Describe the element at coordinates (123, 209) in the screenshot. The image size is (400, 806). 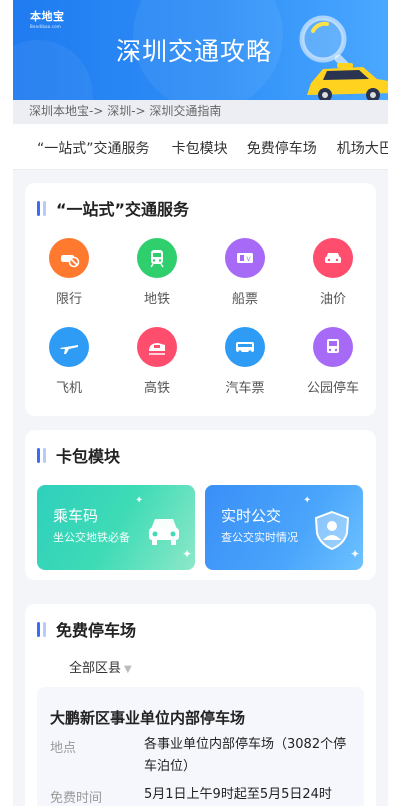
I see `section-title: “一站式”交通服务` at that location.